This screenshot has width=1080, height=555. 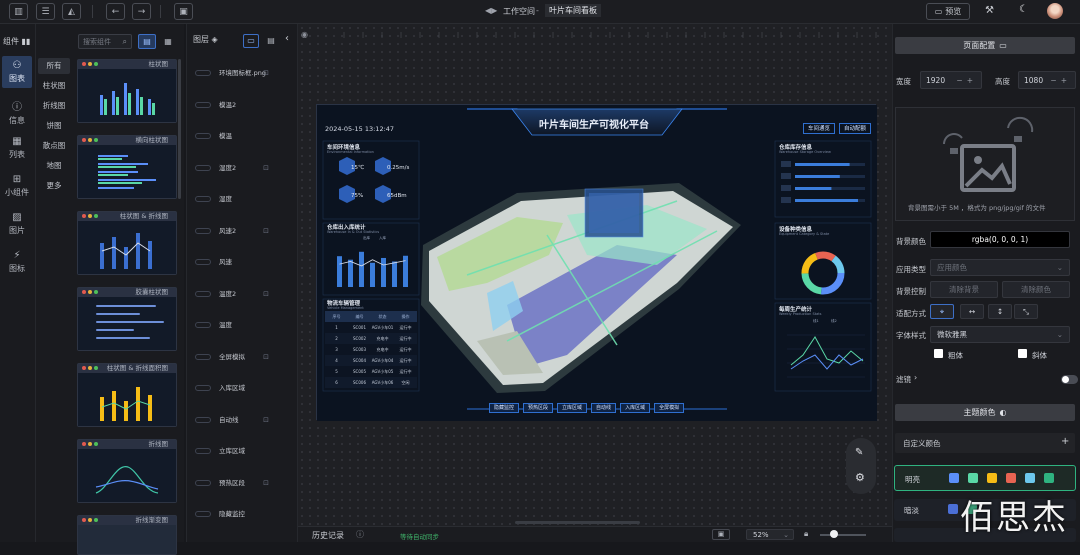 I want to click on grid-view-icon: ▦, so click(x=168, y=41).